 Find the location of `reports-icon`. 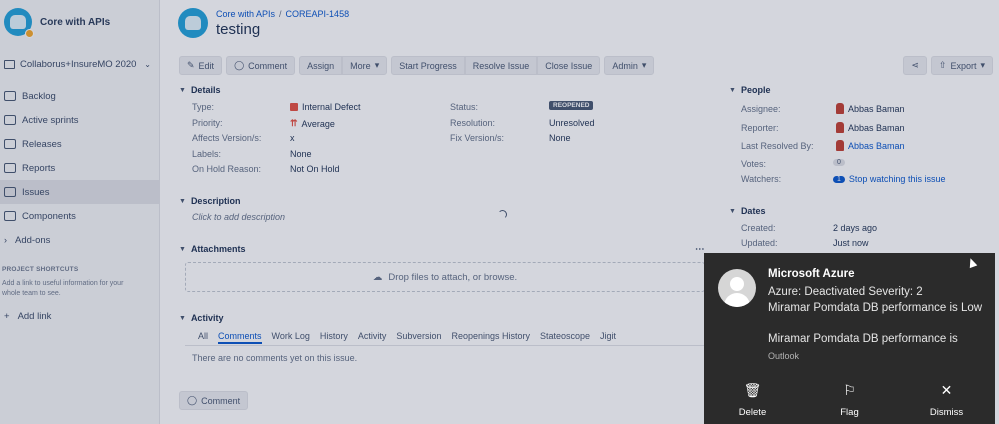

reports-icon is located at coordinates (10, 168).